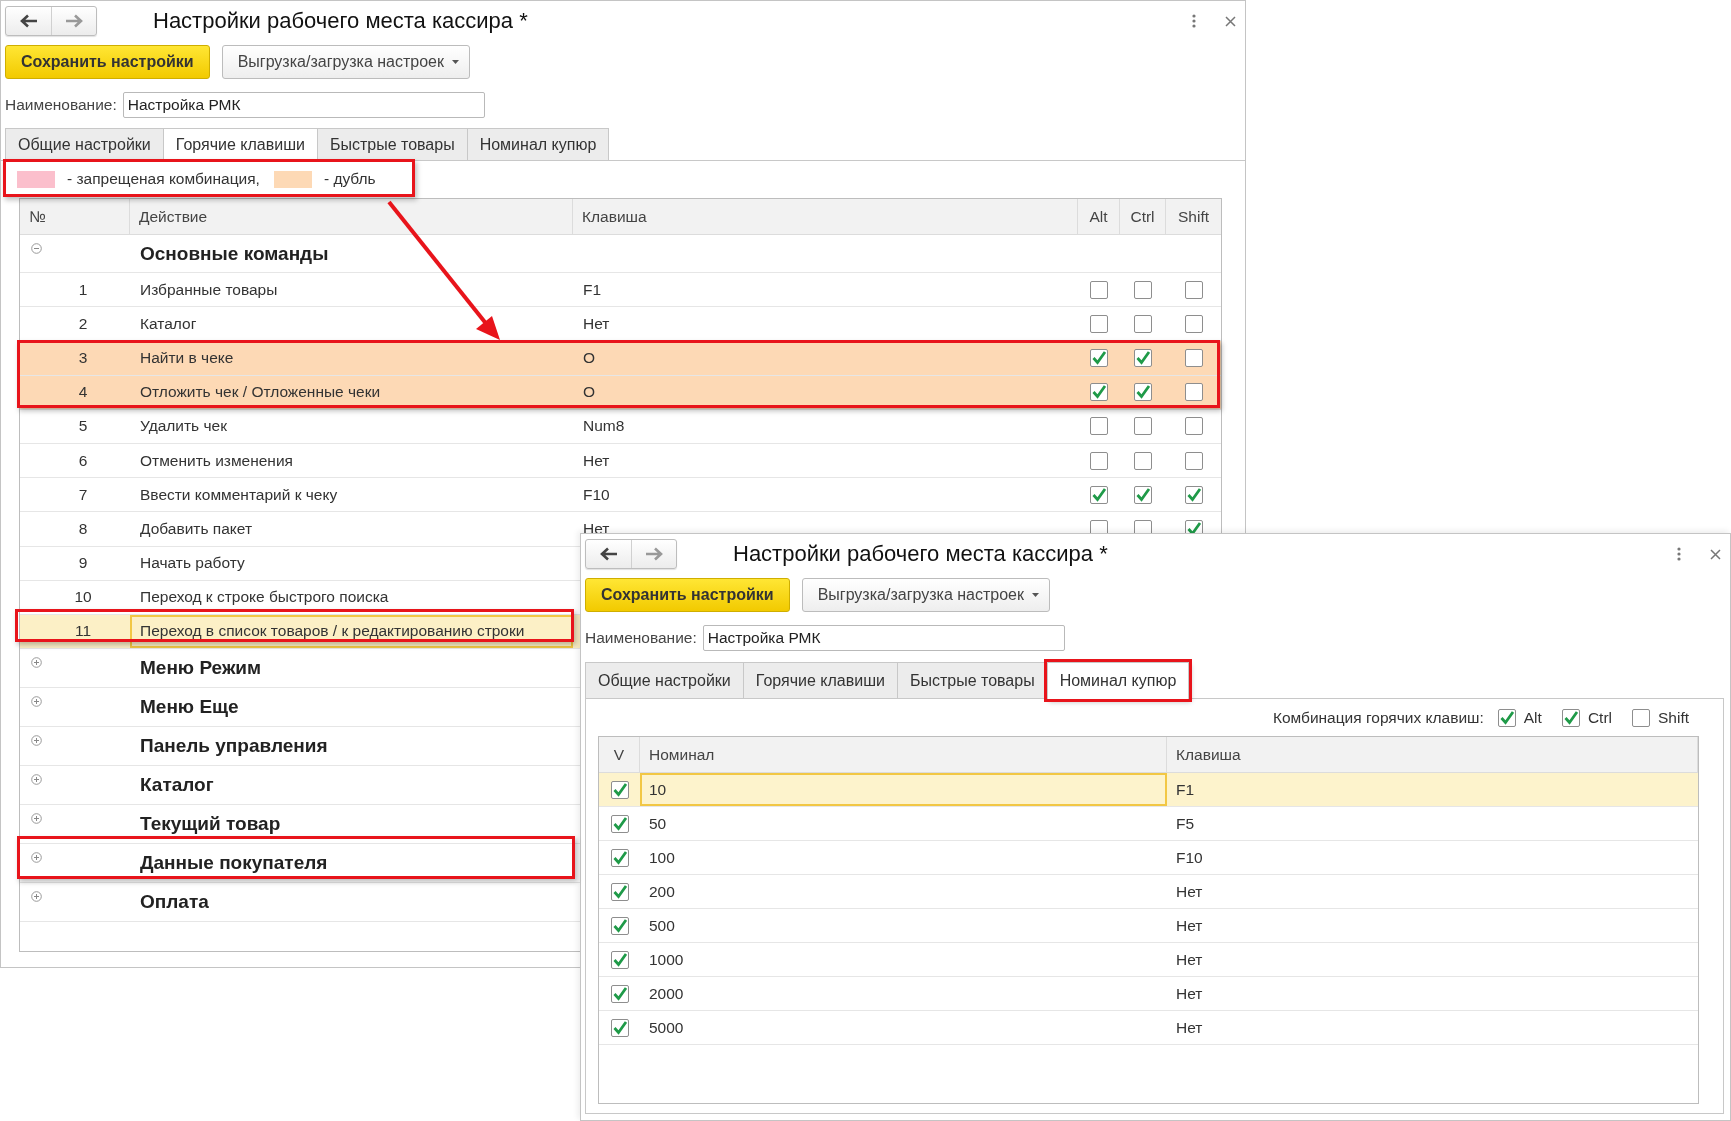  I want to click on column-header: Номинал, so click(903, 754).